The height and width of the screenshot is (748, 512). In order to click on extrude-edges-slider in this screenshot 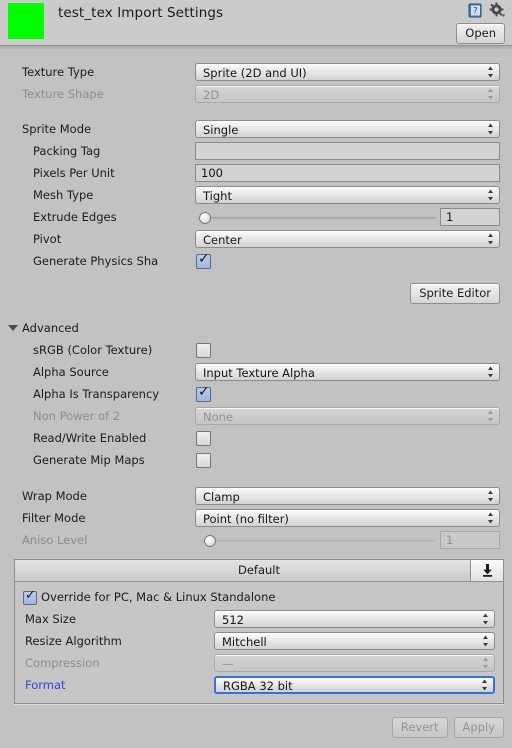, I will do `click(317, 218)`.